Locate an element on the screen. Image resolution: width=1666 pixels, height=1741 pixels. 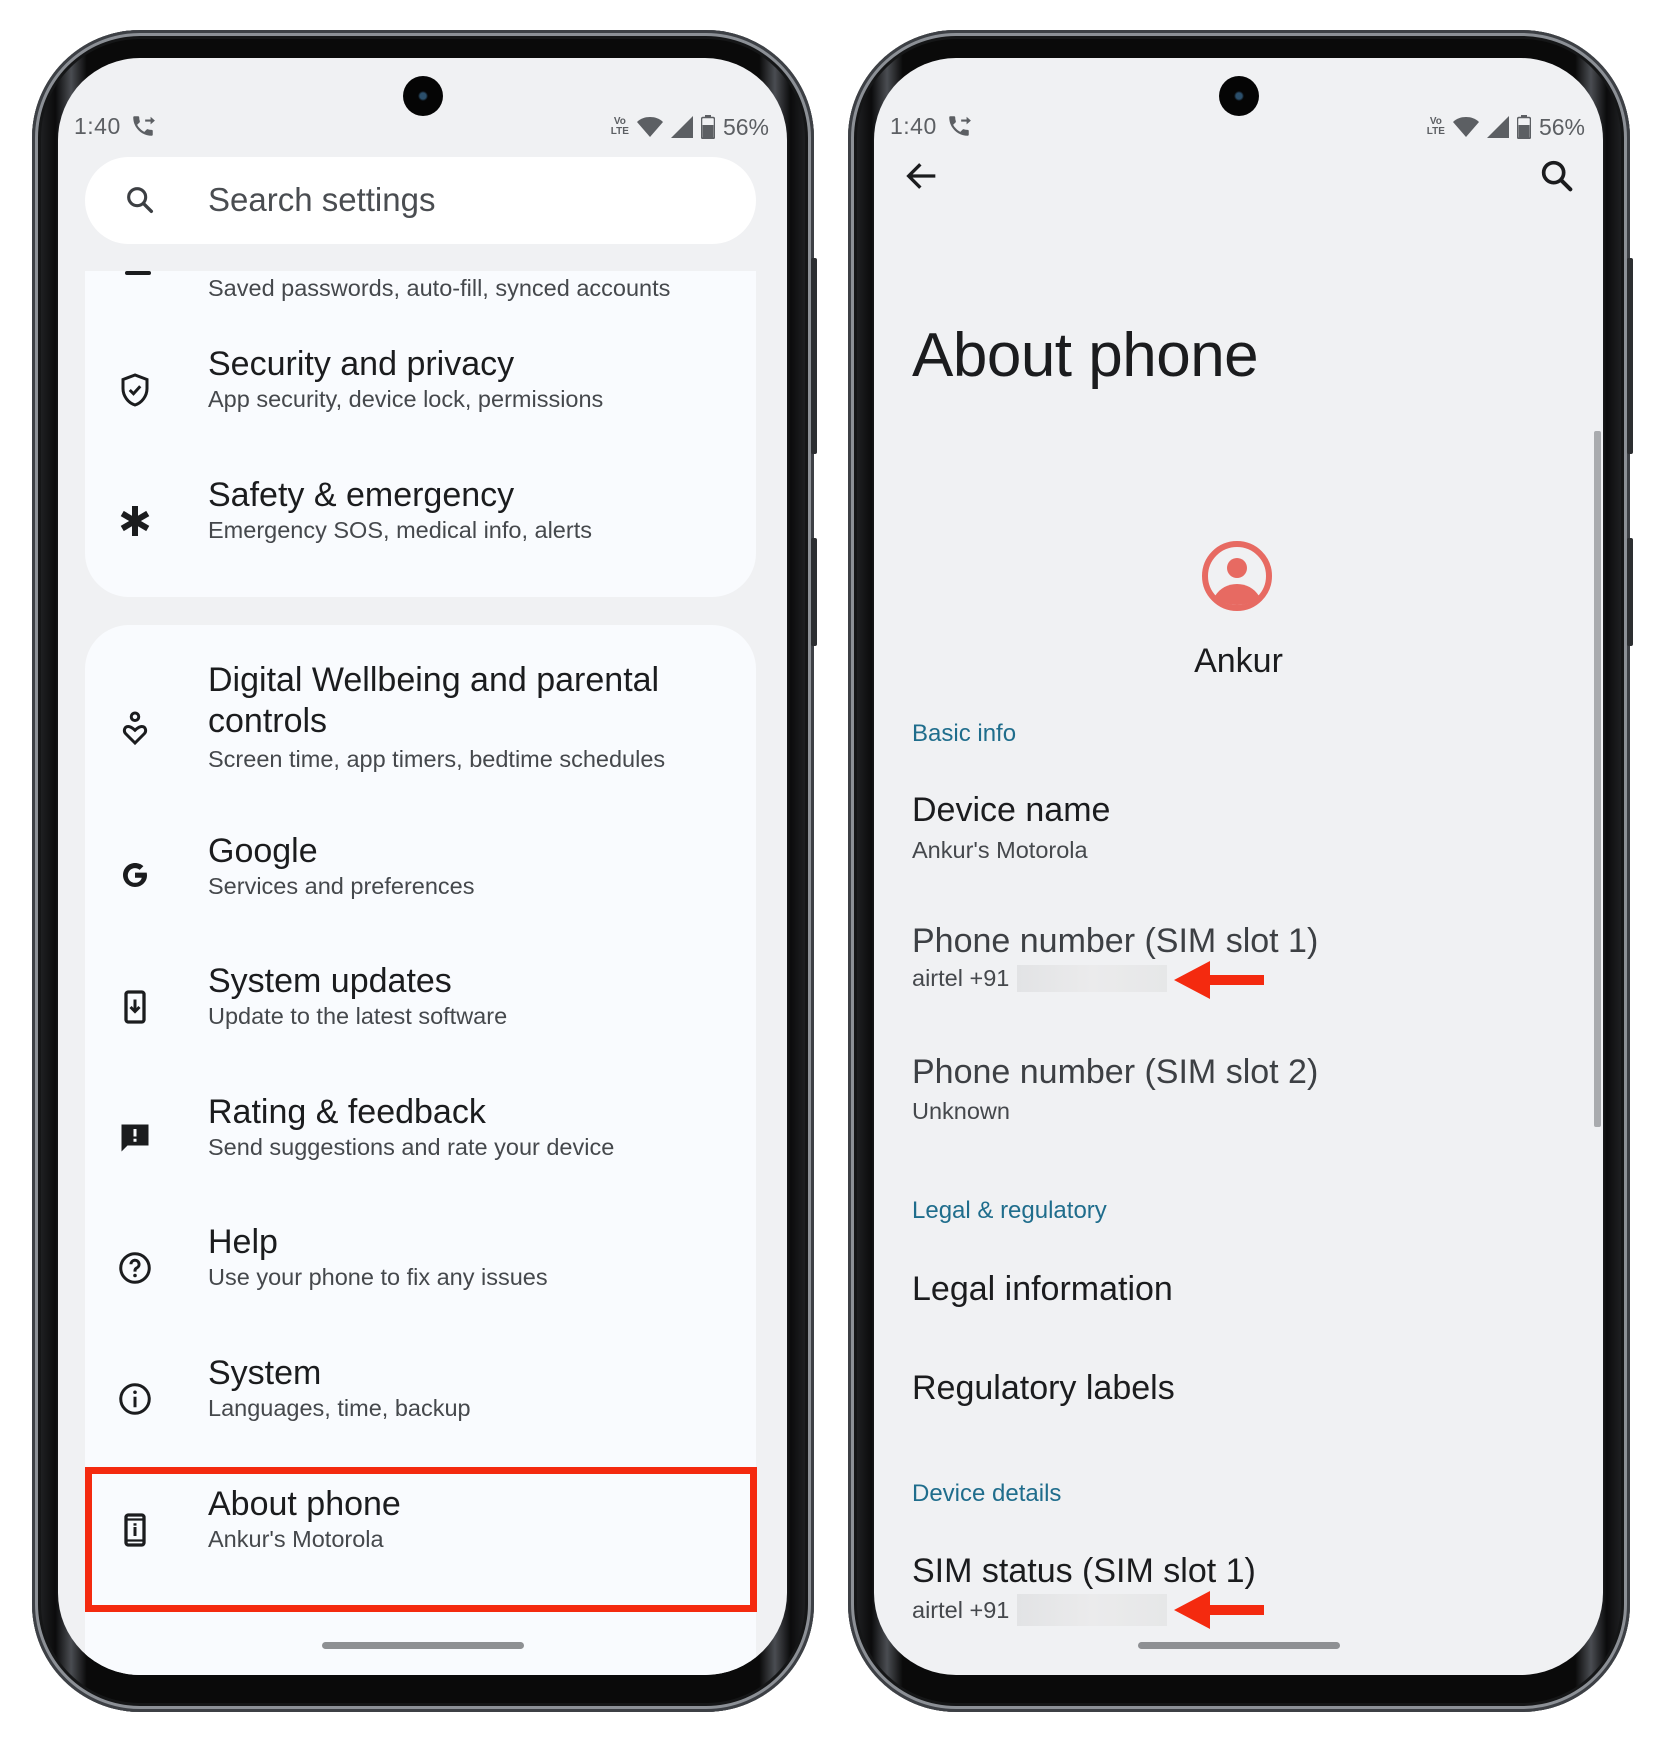
passwords-icon is located at coordinates (138, 273).